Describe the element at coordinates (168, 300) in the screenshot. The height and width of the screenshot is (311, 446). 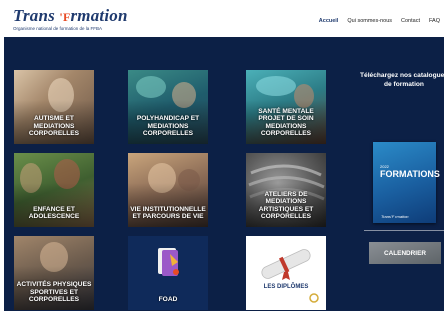
I see `tile-label: FOAD` at that location.